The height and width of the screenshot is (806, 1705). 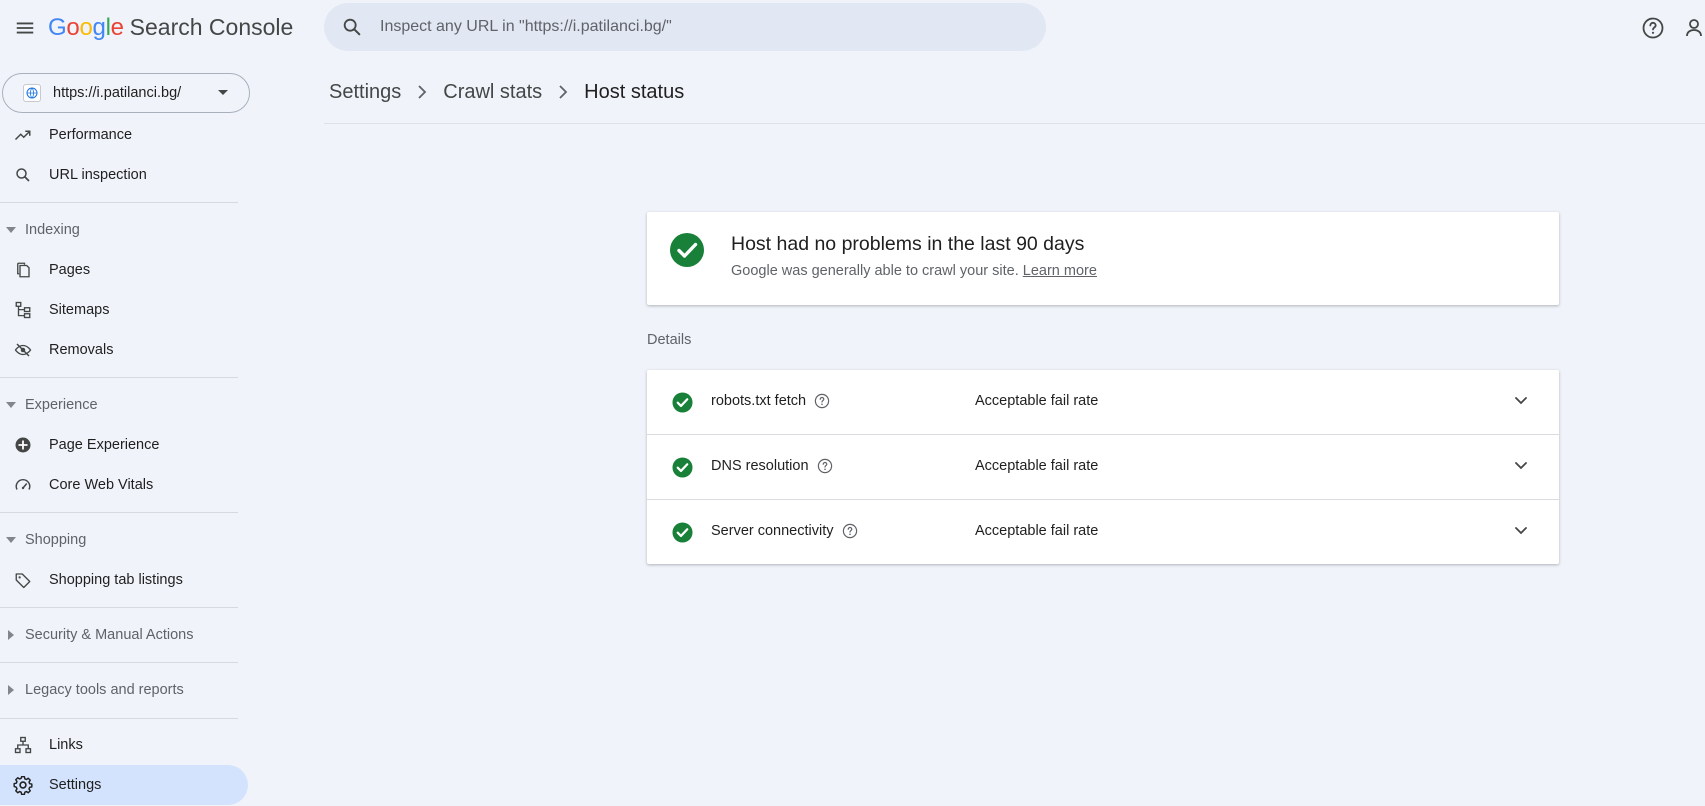 I want to click on sidebar-section-security-manual-actions: Security & Manual Actions, so click(x=119, y=635).